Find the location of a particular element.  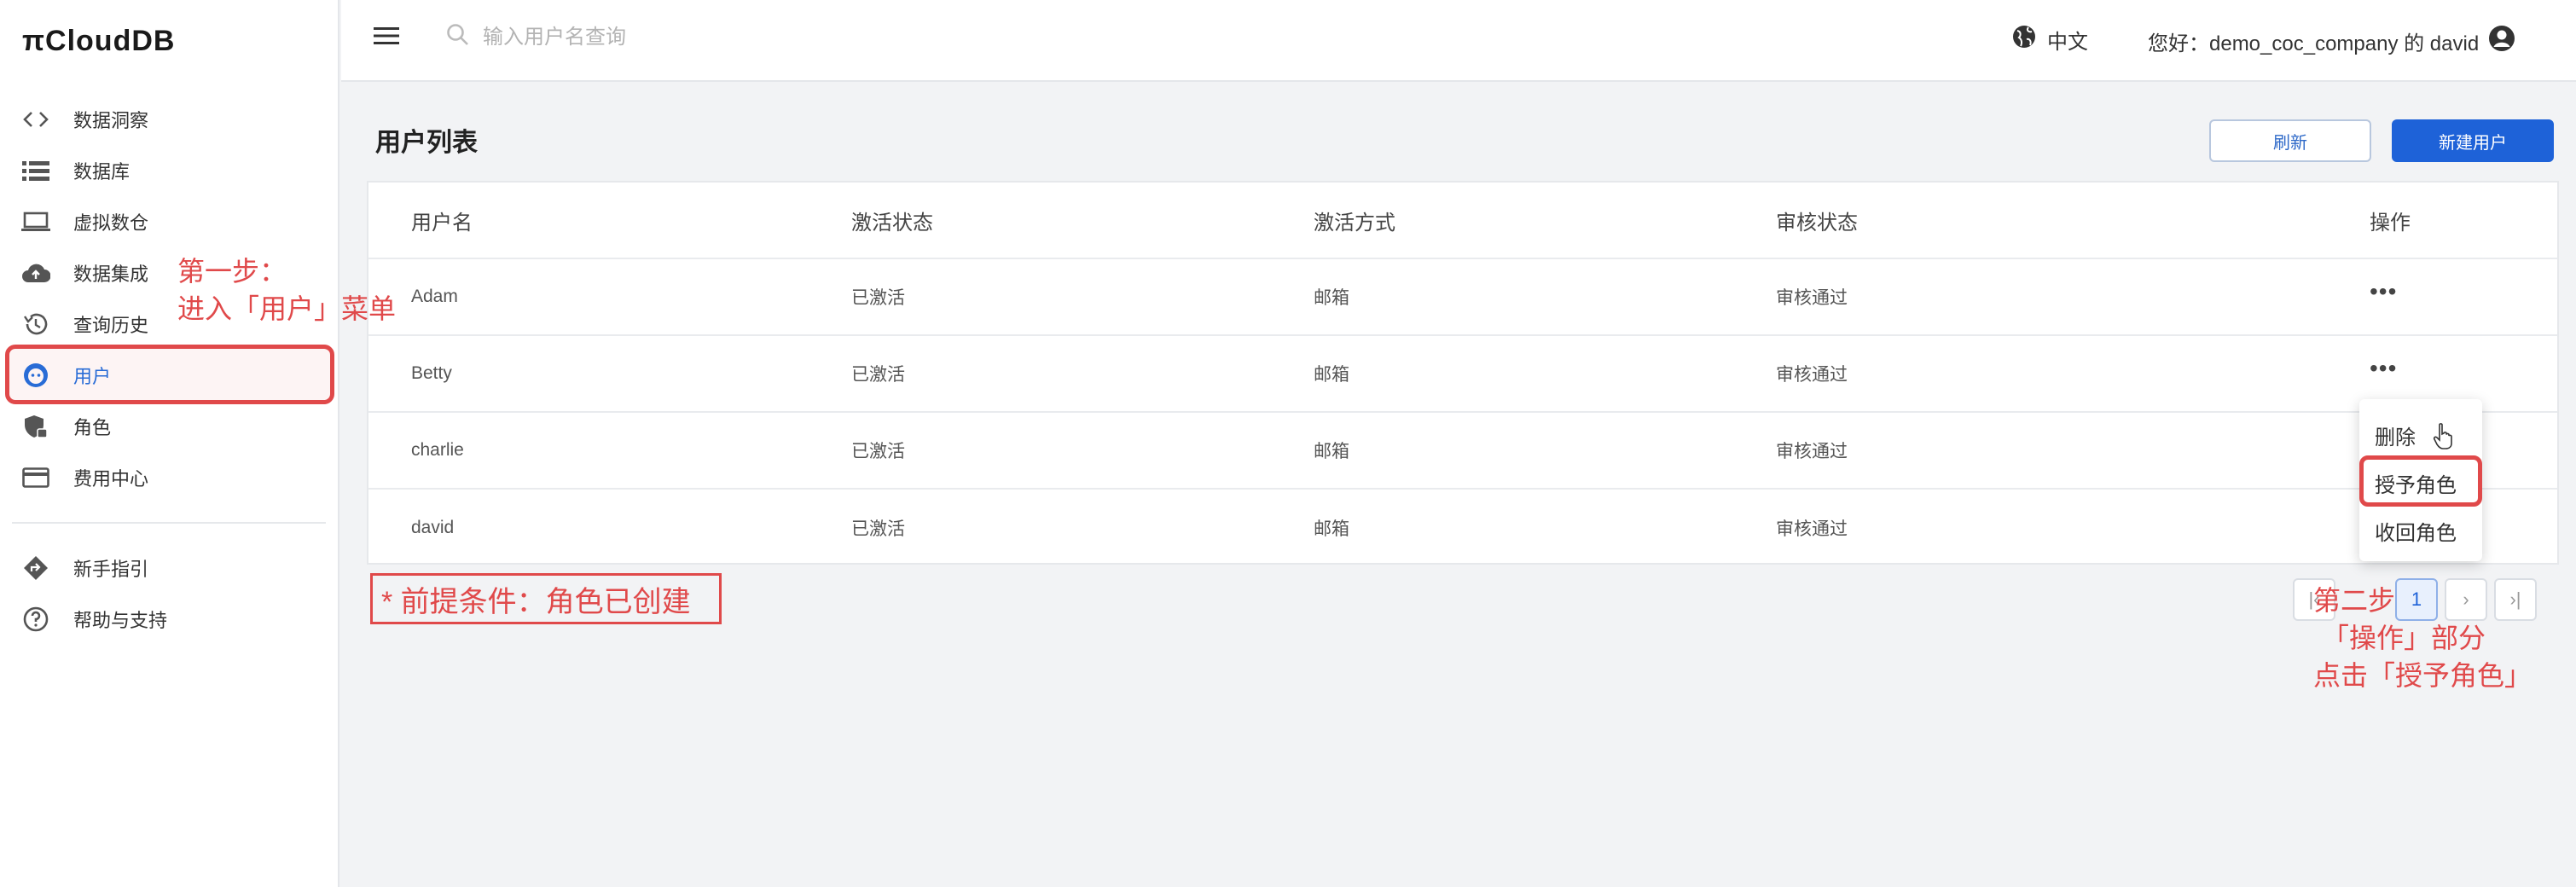

step2-line1: 第二步 is located at coordinates (2354, 600).